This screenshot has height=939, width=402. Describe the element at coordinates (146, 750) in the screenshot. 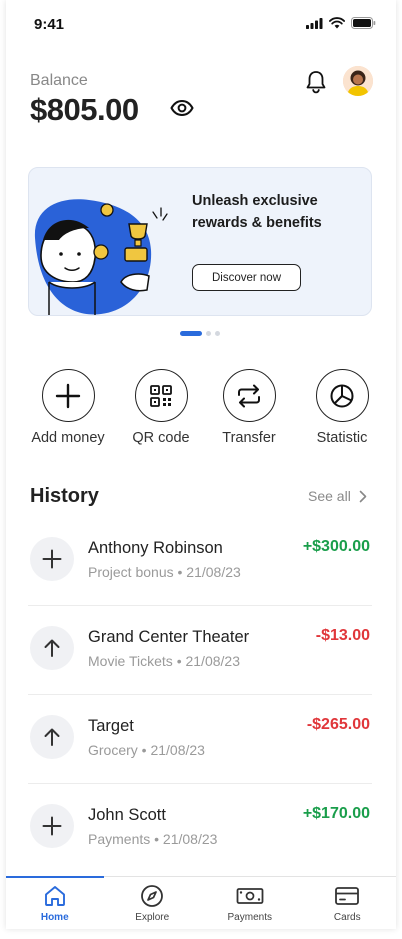

I see `transaction-subtitle: Grocery • 21/08/23` at that location.